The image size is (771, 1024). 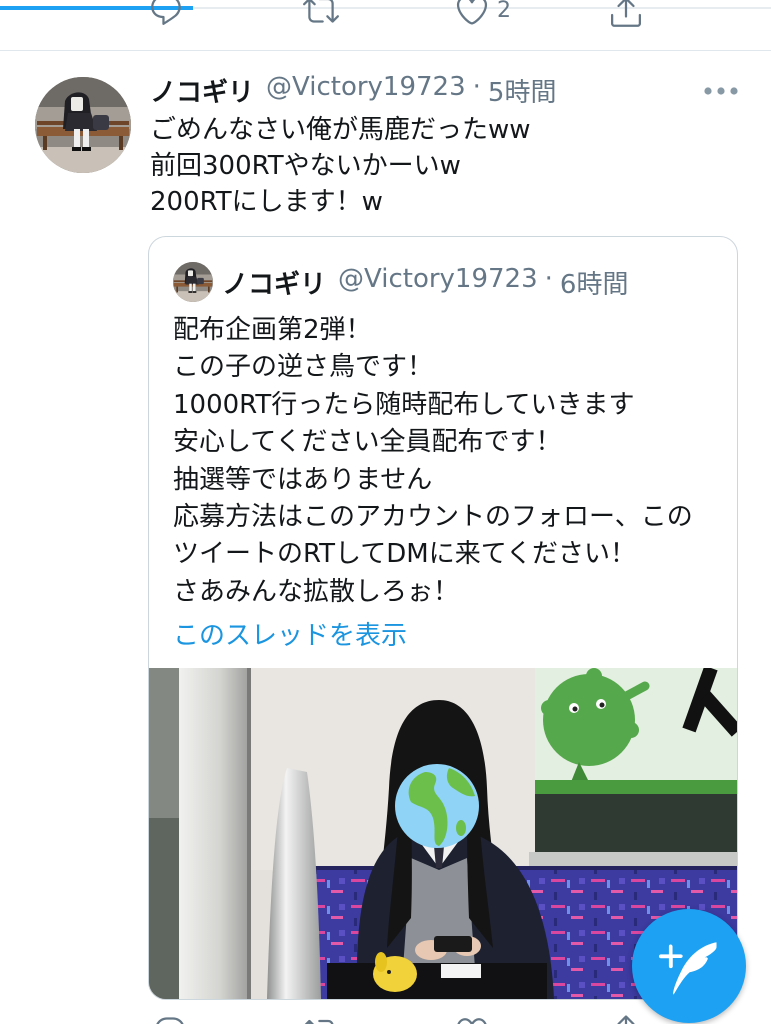 What do you see at coordinates (193, 282) in the screenshot?
I see `quoted-avatar` at bounding box center [193, 282].